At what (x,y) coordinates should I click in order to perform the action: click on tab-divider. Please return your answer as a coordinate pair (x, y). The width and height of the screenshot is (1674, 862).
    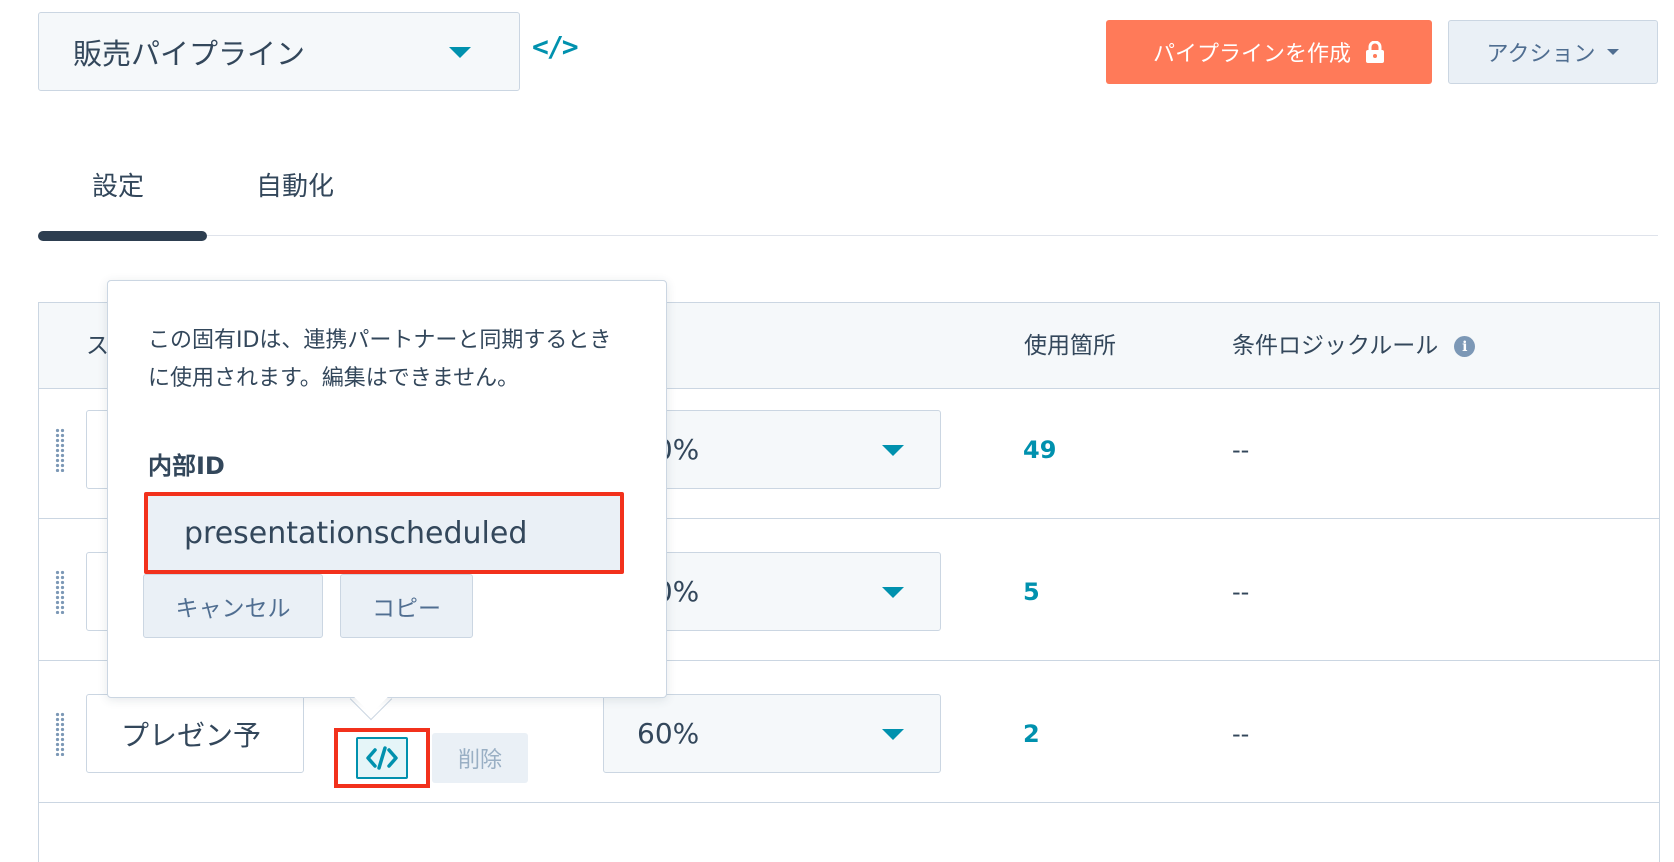
    Looking at the image, I should click on (848, 235).